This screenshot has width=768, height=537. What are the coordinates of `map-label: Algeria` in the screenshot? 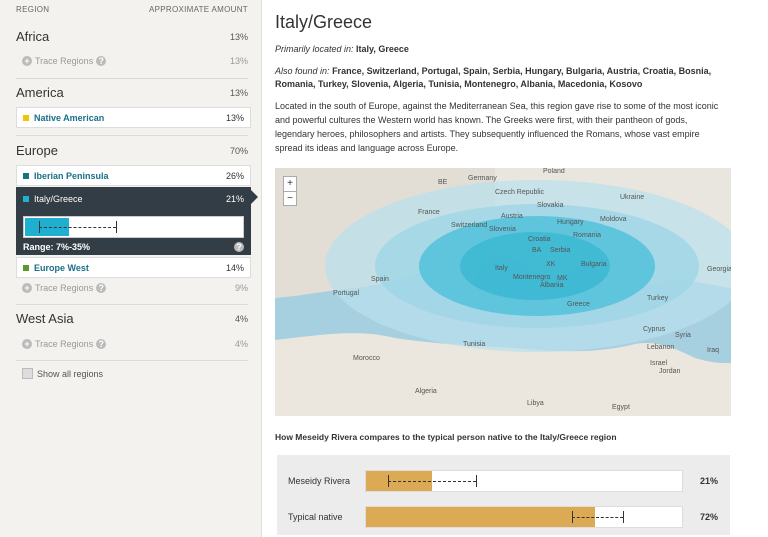 It's located at (426, 391).